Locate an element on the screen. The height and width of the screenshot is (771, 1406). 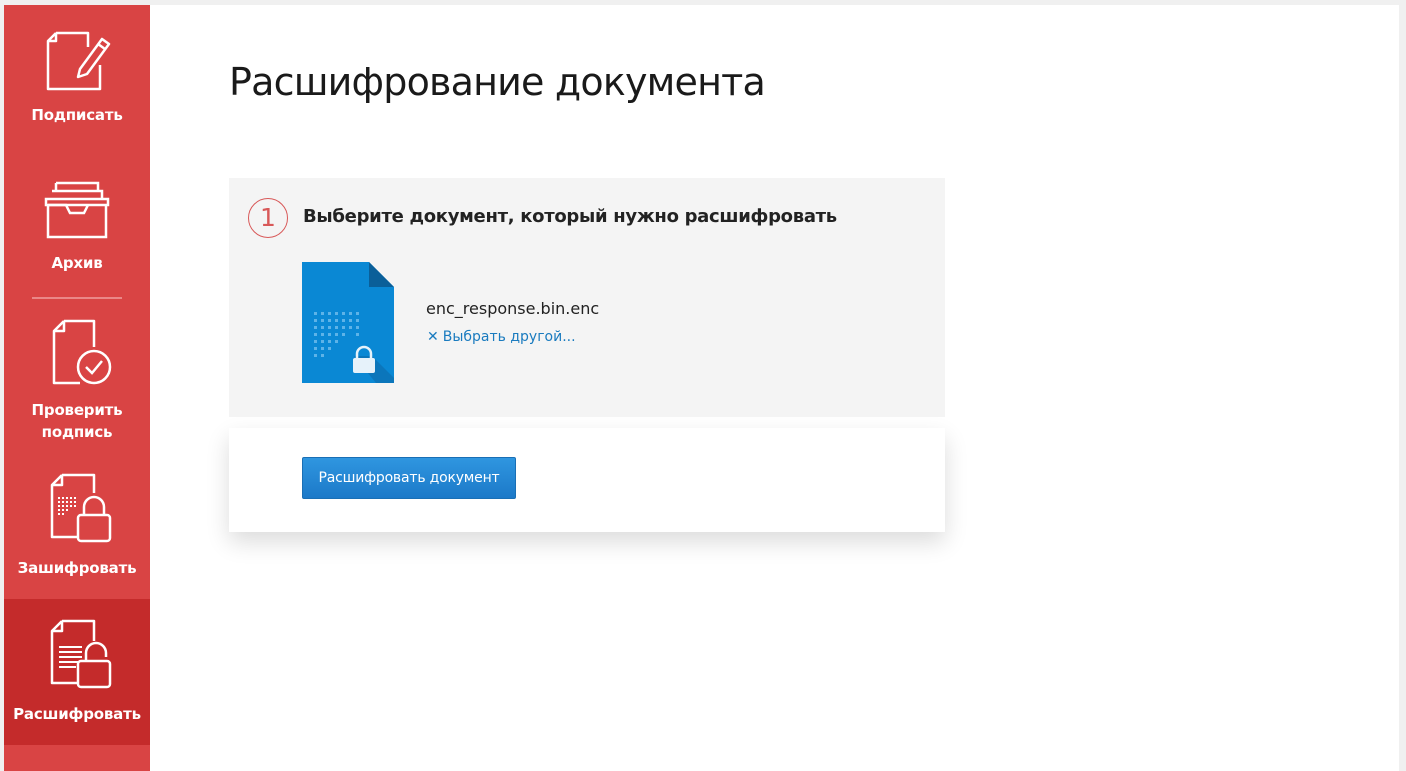
step-number: 1 is located at coordinates (268, 218).